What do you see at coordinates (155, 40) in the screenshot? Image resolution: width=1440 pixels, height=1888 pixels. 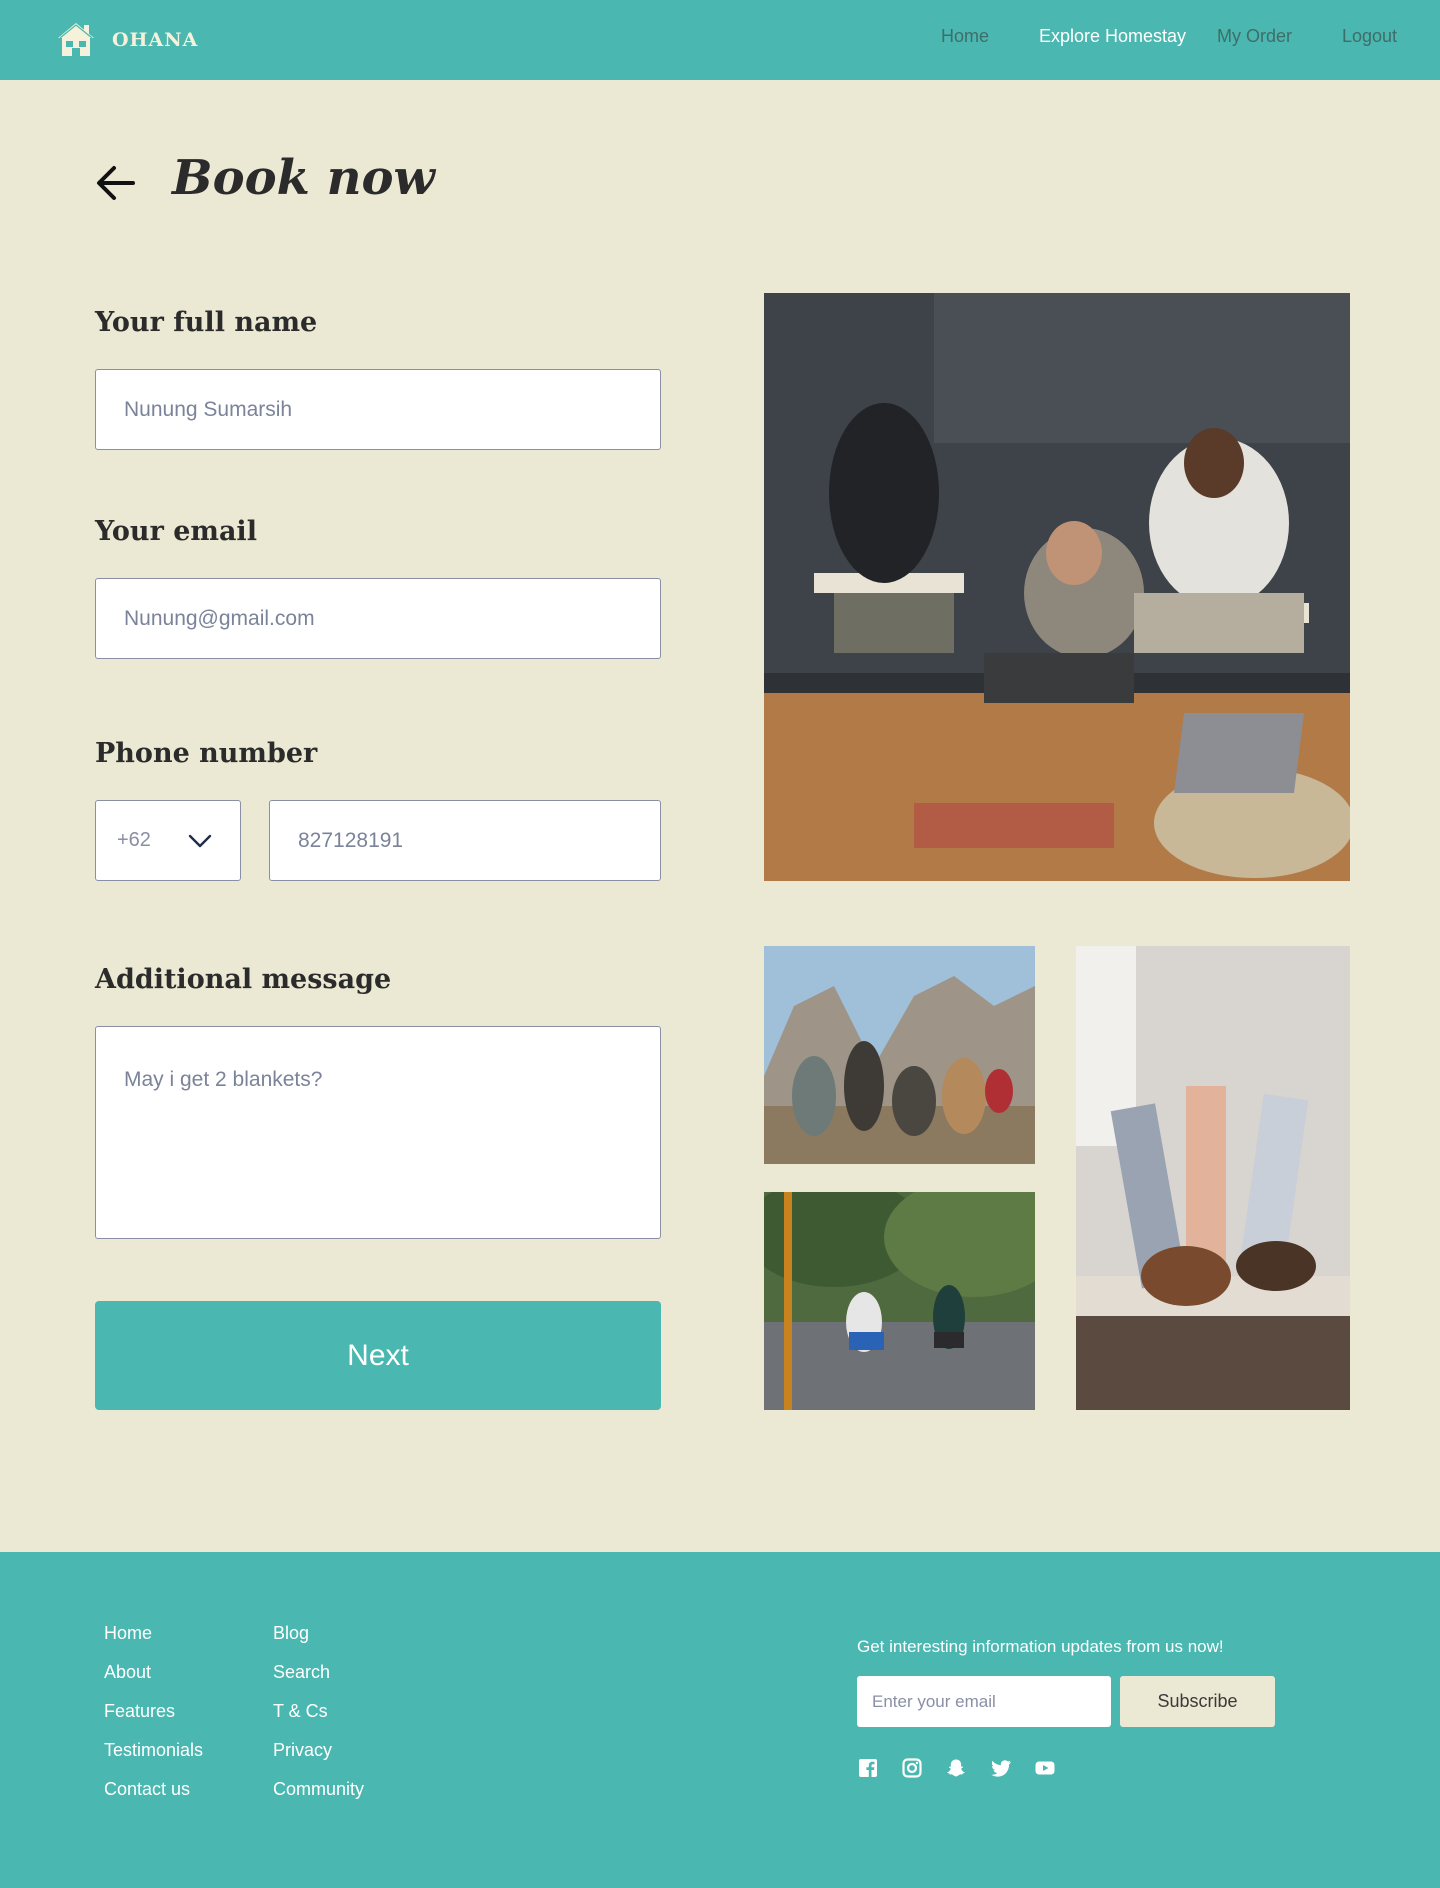 I see `brand-name: OHANA` at bounding box center [155, 40].